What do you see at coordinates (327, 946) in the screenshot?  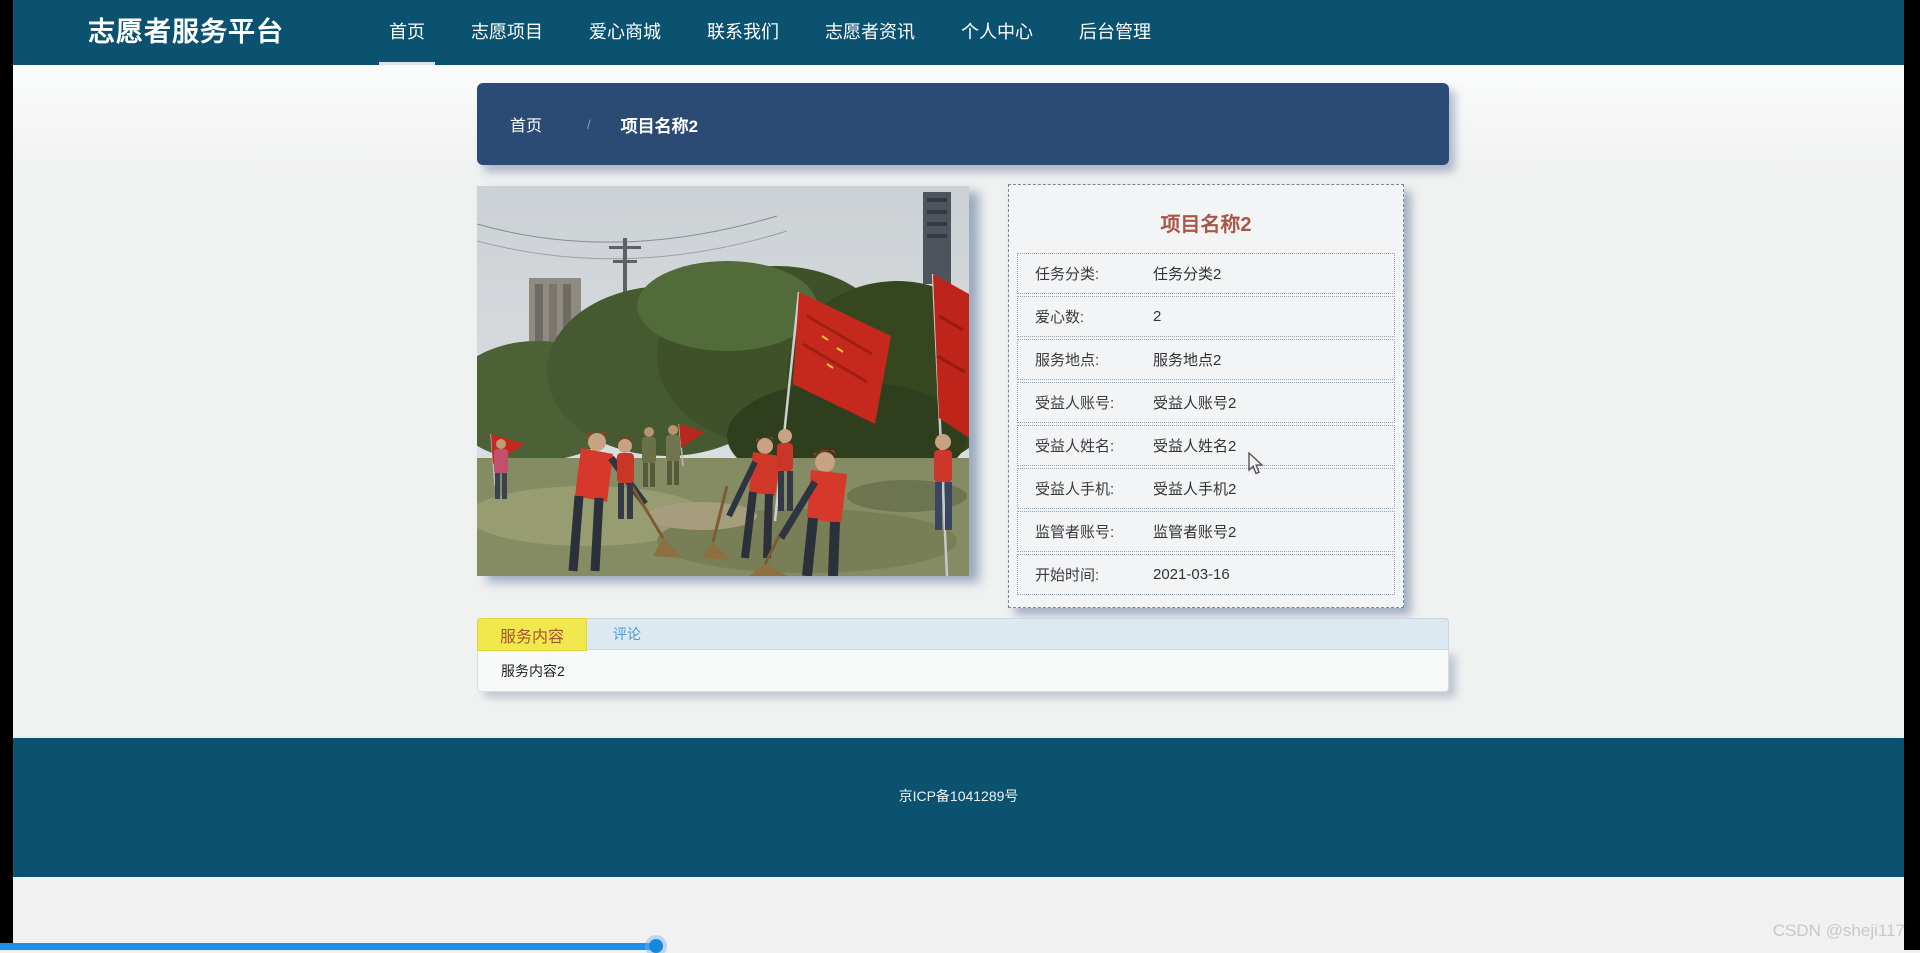 I see `video-progress-fill` at bounding box center [327, 946].